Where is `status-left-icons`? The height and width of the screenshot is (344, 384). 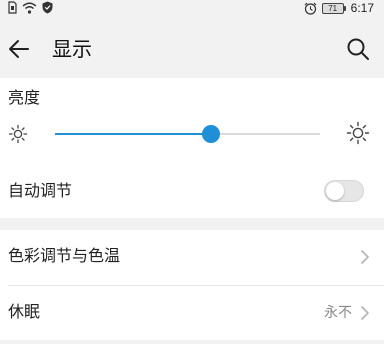
status-left-icons is located at coordinates (30, 7).